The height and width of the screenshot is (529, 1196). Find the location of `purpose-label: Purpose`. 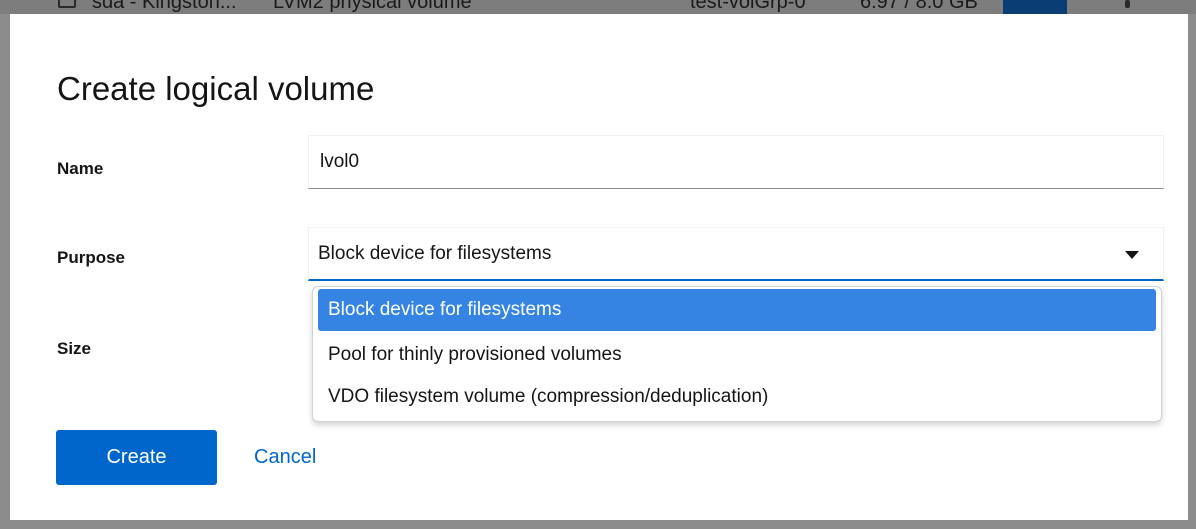

purpose-label: Purpose is located at coordinates (91, 257).